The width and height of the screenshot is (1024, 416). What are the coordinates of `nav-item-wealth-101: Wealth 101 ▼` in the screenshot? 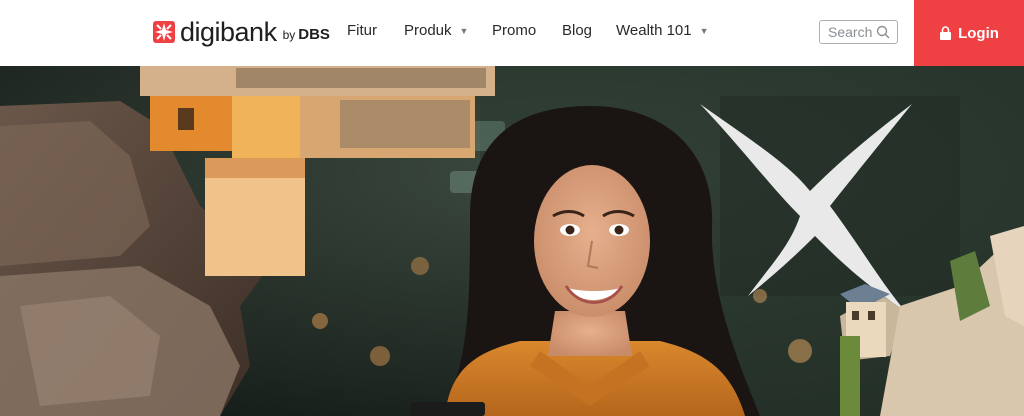 It's located at (662, 30).